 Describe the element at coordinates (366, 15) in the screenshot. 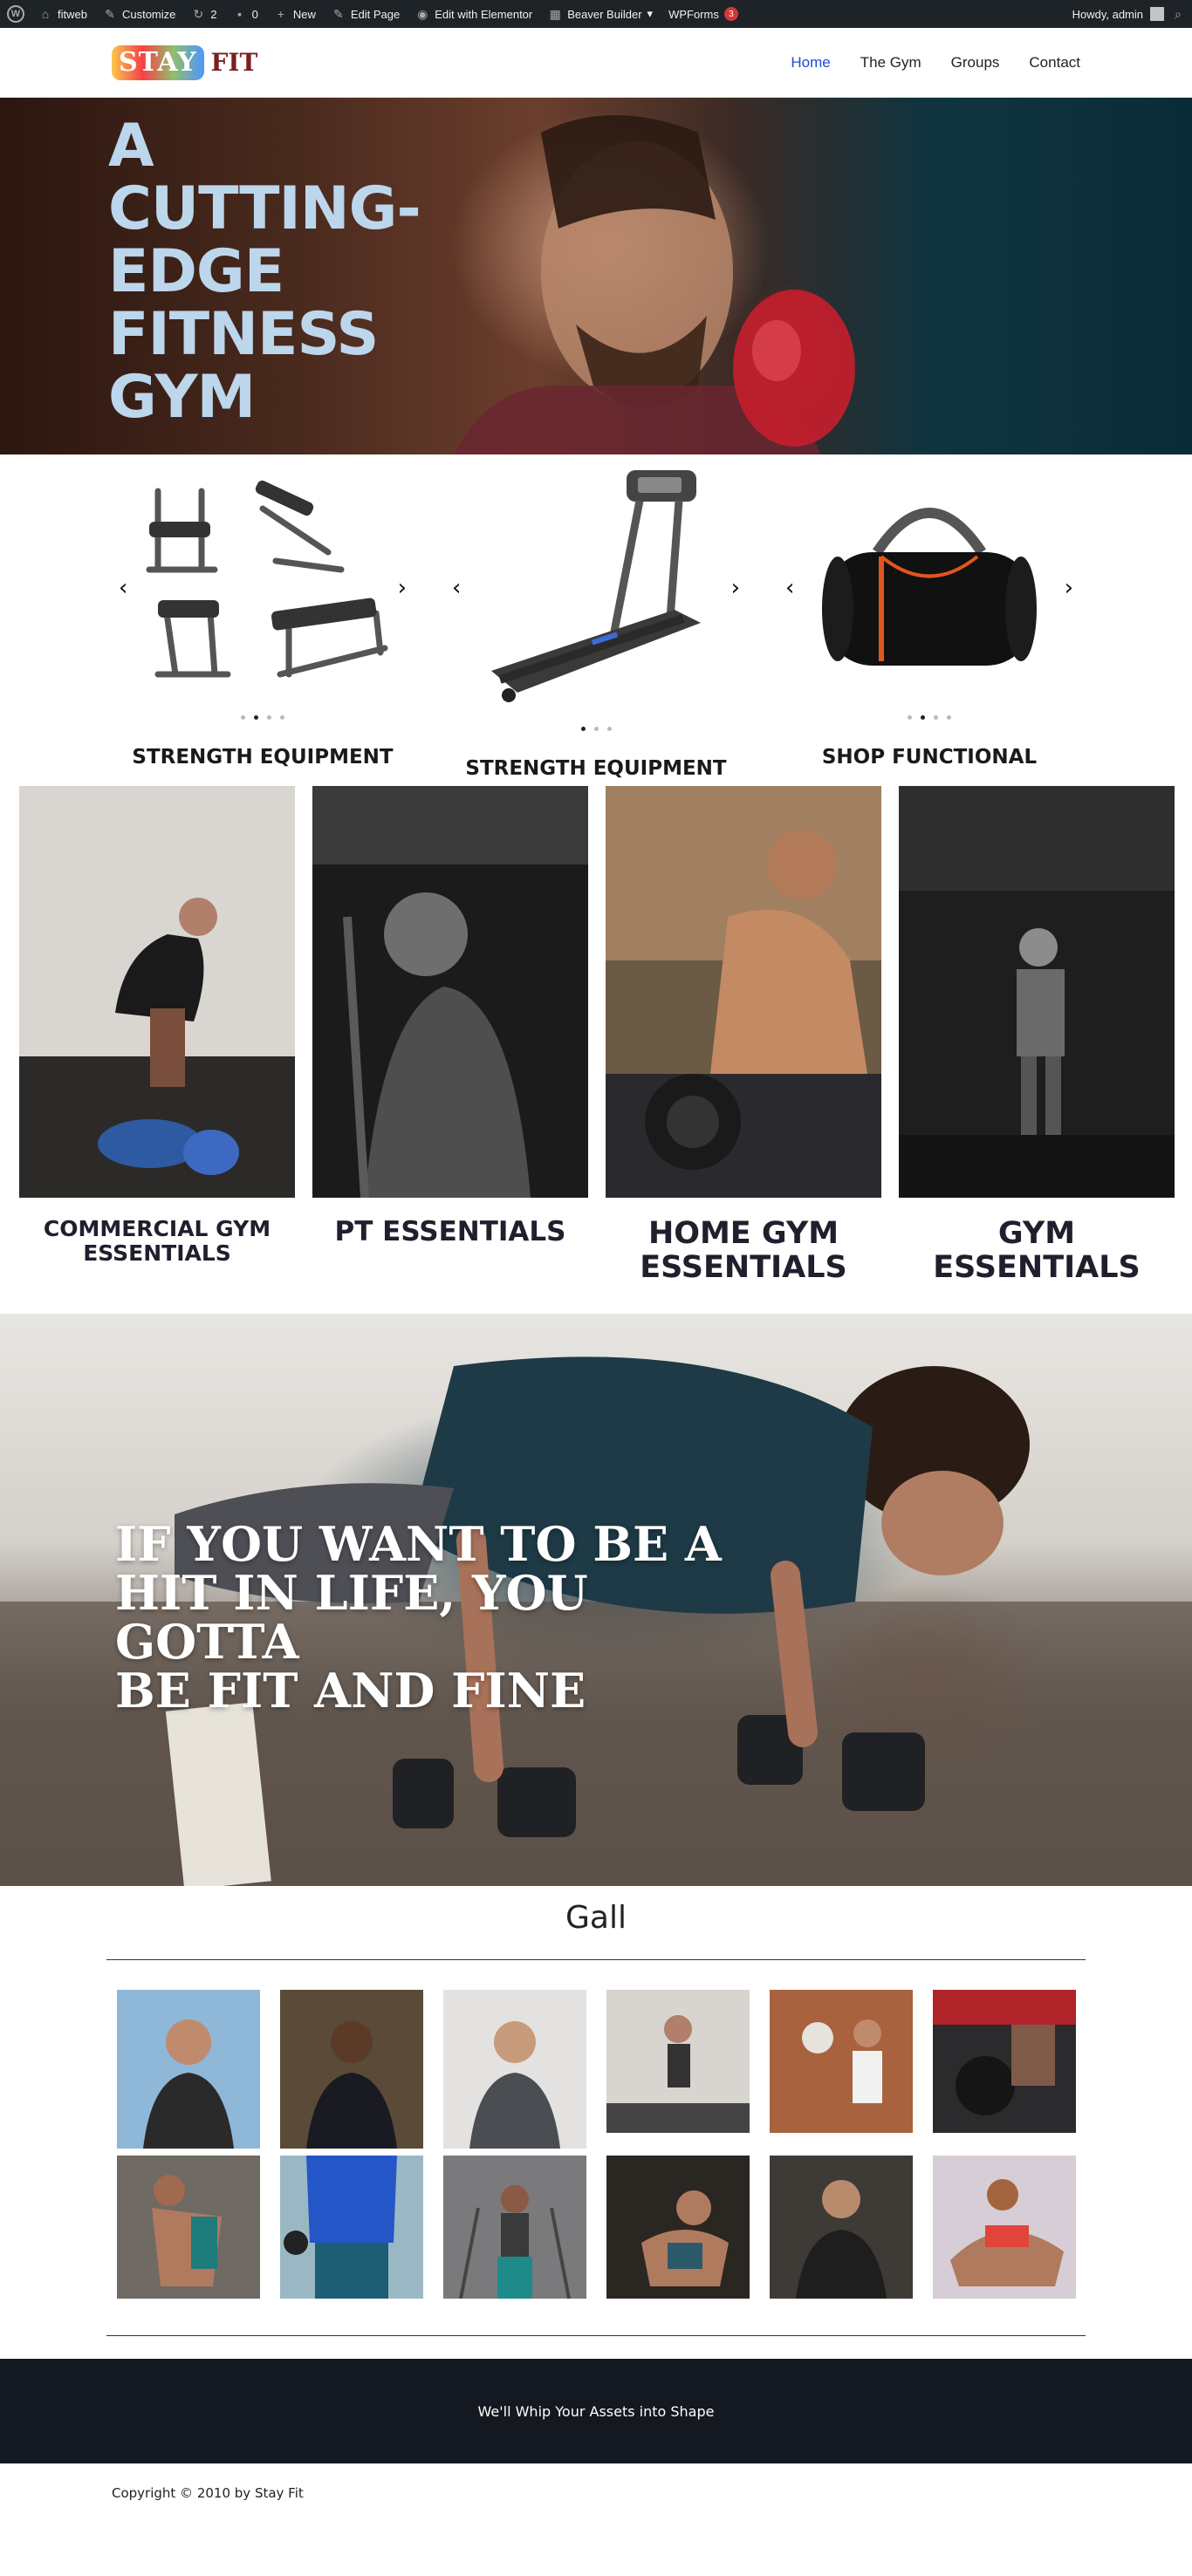

I see `admin-edit-page-link: ✎ Edit Page` at that location.